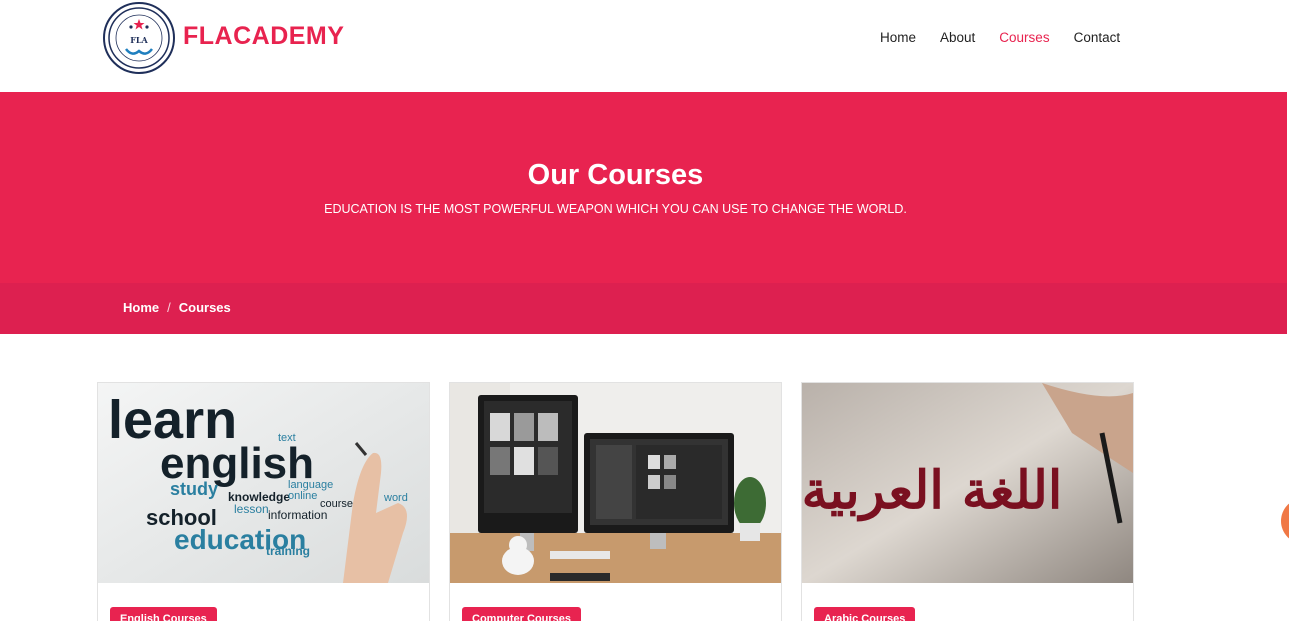 This screenshot has height=621, width=1289. What do you see at coordinates (643, 308) in the screenshot?
I see `breadcrumb-bar: Home / Courses` at bounding box center [643, 308].